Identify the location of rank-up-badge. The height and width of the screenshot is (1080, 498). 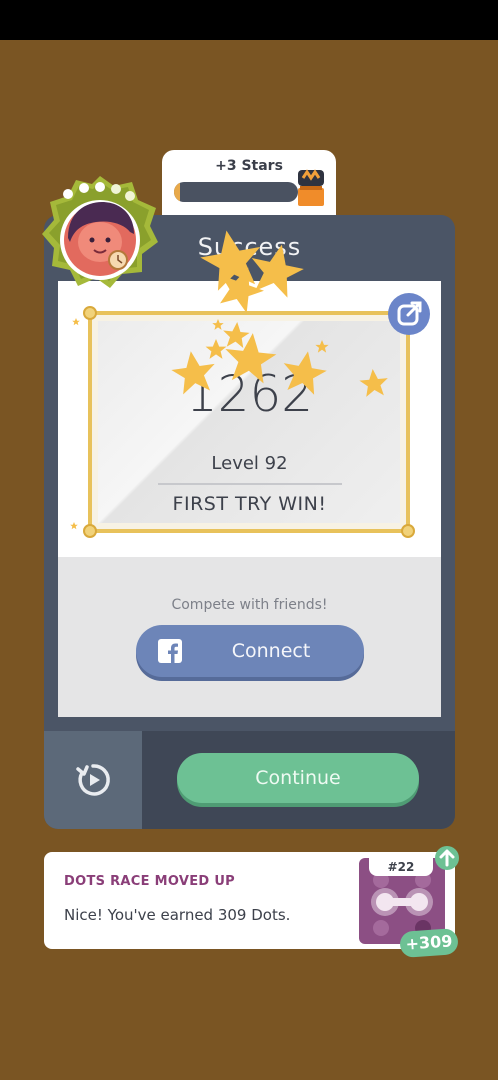
(447, 858).